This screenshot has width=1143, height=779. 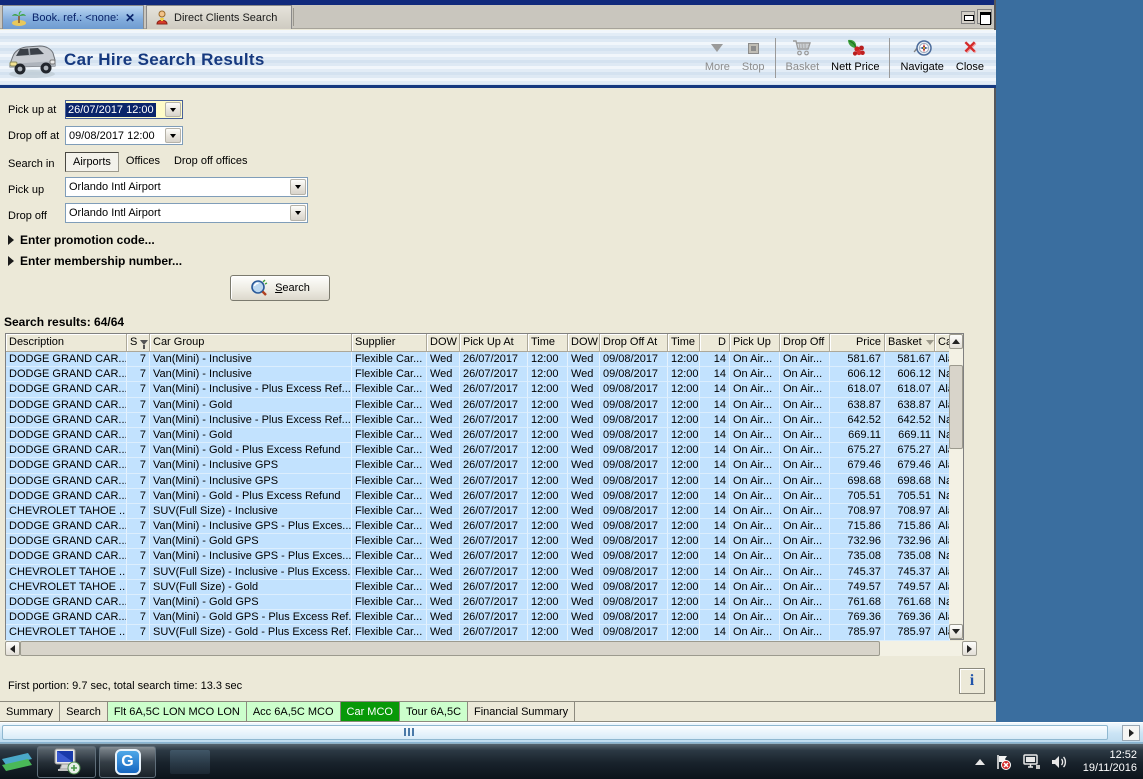 What do you see at coordinates (1131, 733) in the screenshot?
I see `outer-scroll-right-button` at bounding box center [1131, 733].